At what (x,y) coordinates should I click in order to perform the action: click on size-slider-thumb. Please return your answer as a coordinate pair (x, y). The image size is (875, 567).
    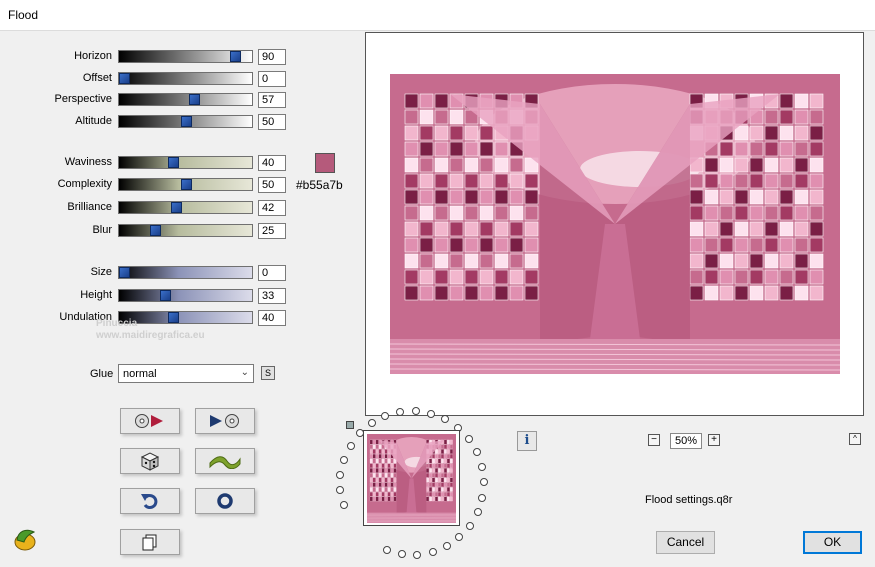
    Looking at the image, I should click on (124, 272).